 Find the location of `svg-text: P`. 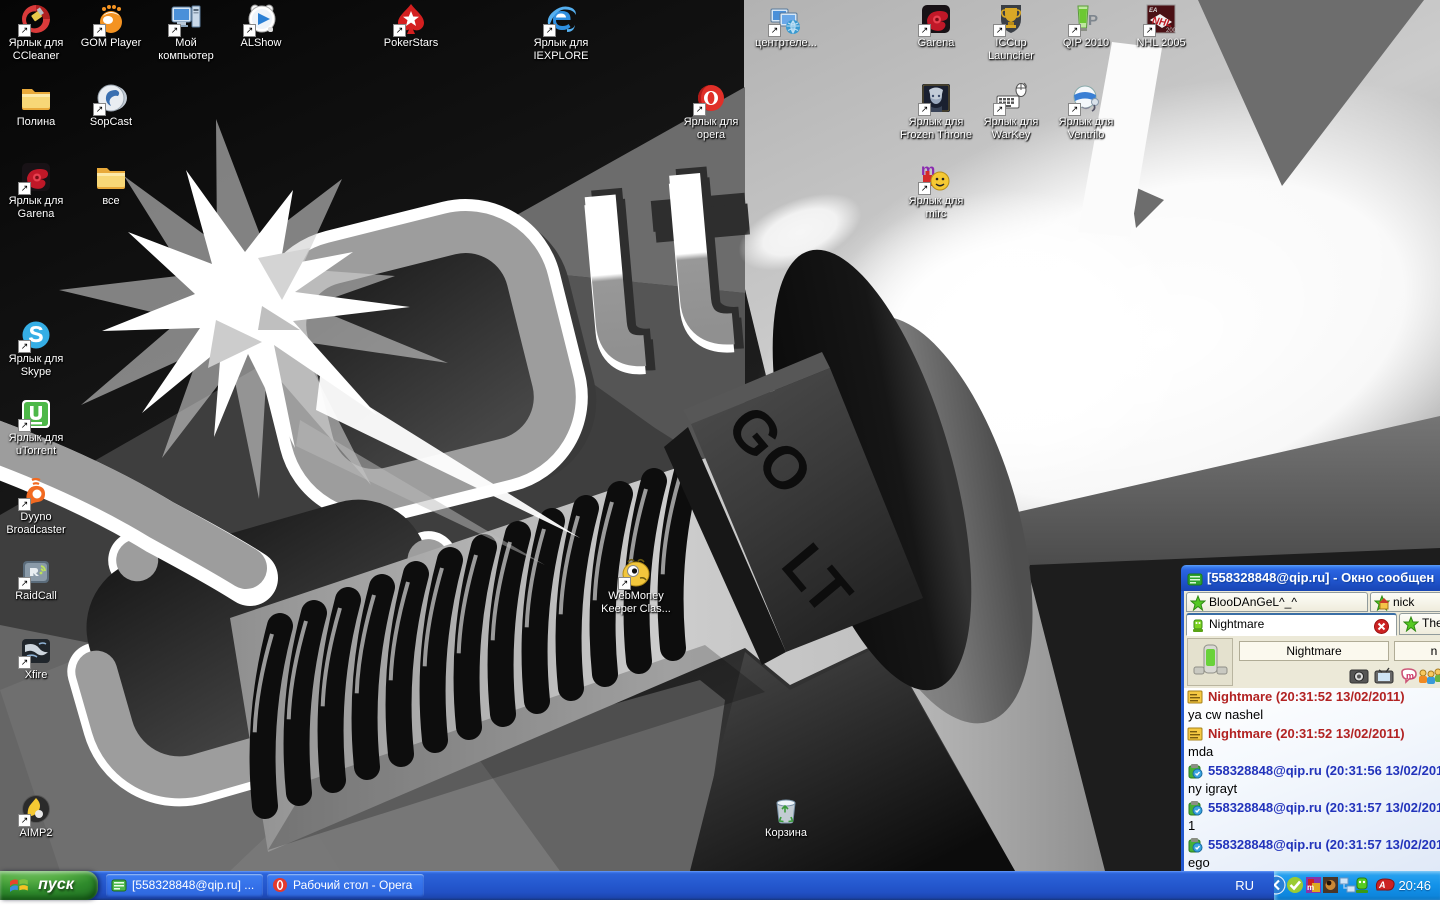

svg-text: P is located at coordinates (1093, 20).